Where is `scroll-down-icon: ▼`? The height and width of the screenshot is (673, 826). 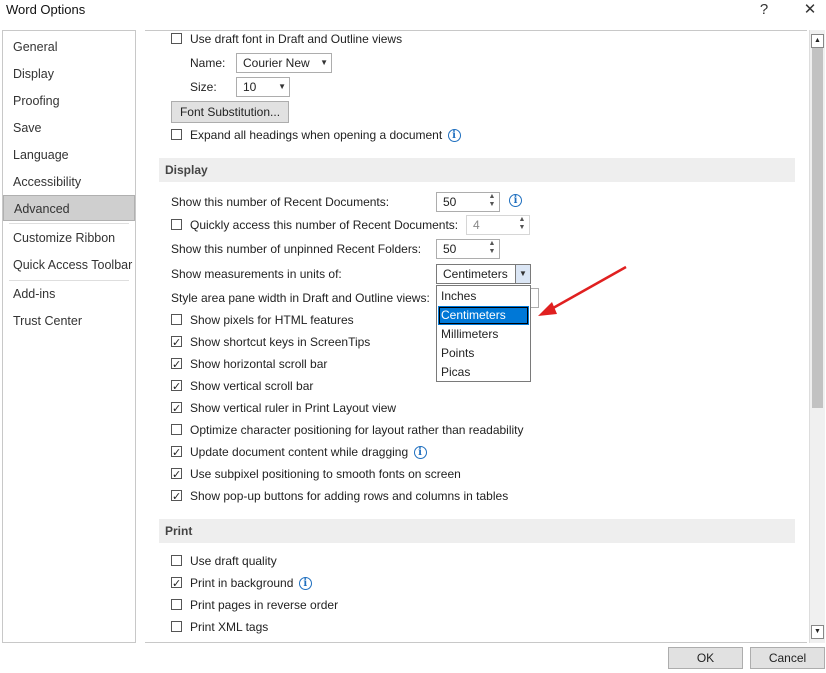 scroll-down-icon: ▼ is located at coordinates (817, 632).